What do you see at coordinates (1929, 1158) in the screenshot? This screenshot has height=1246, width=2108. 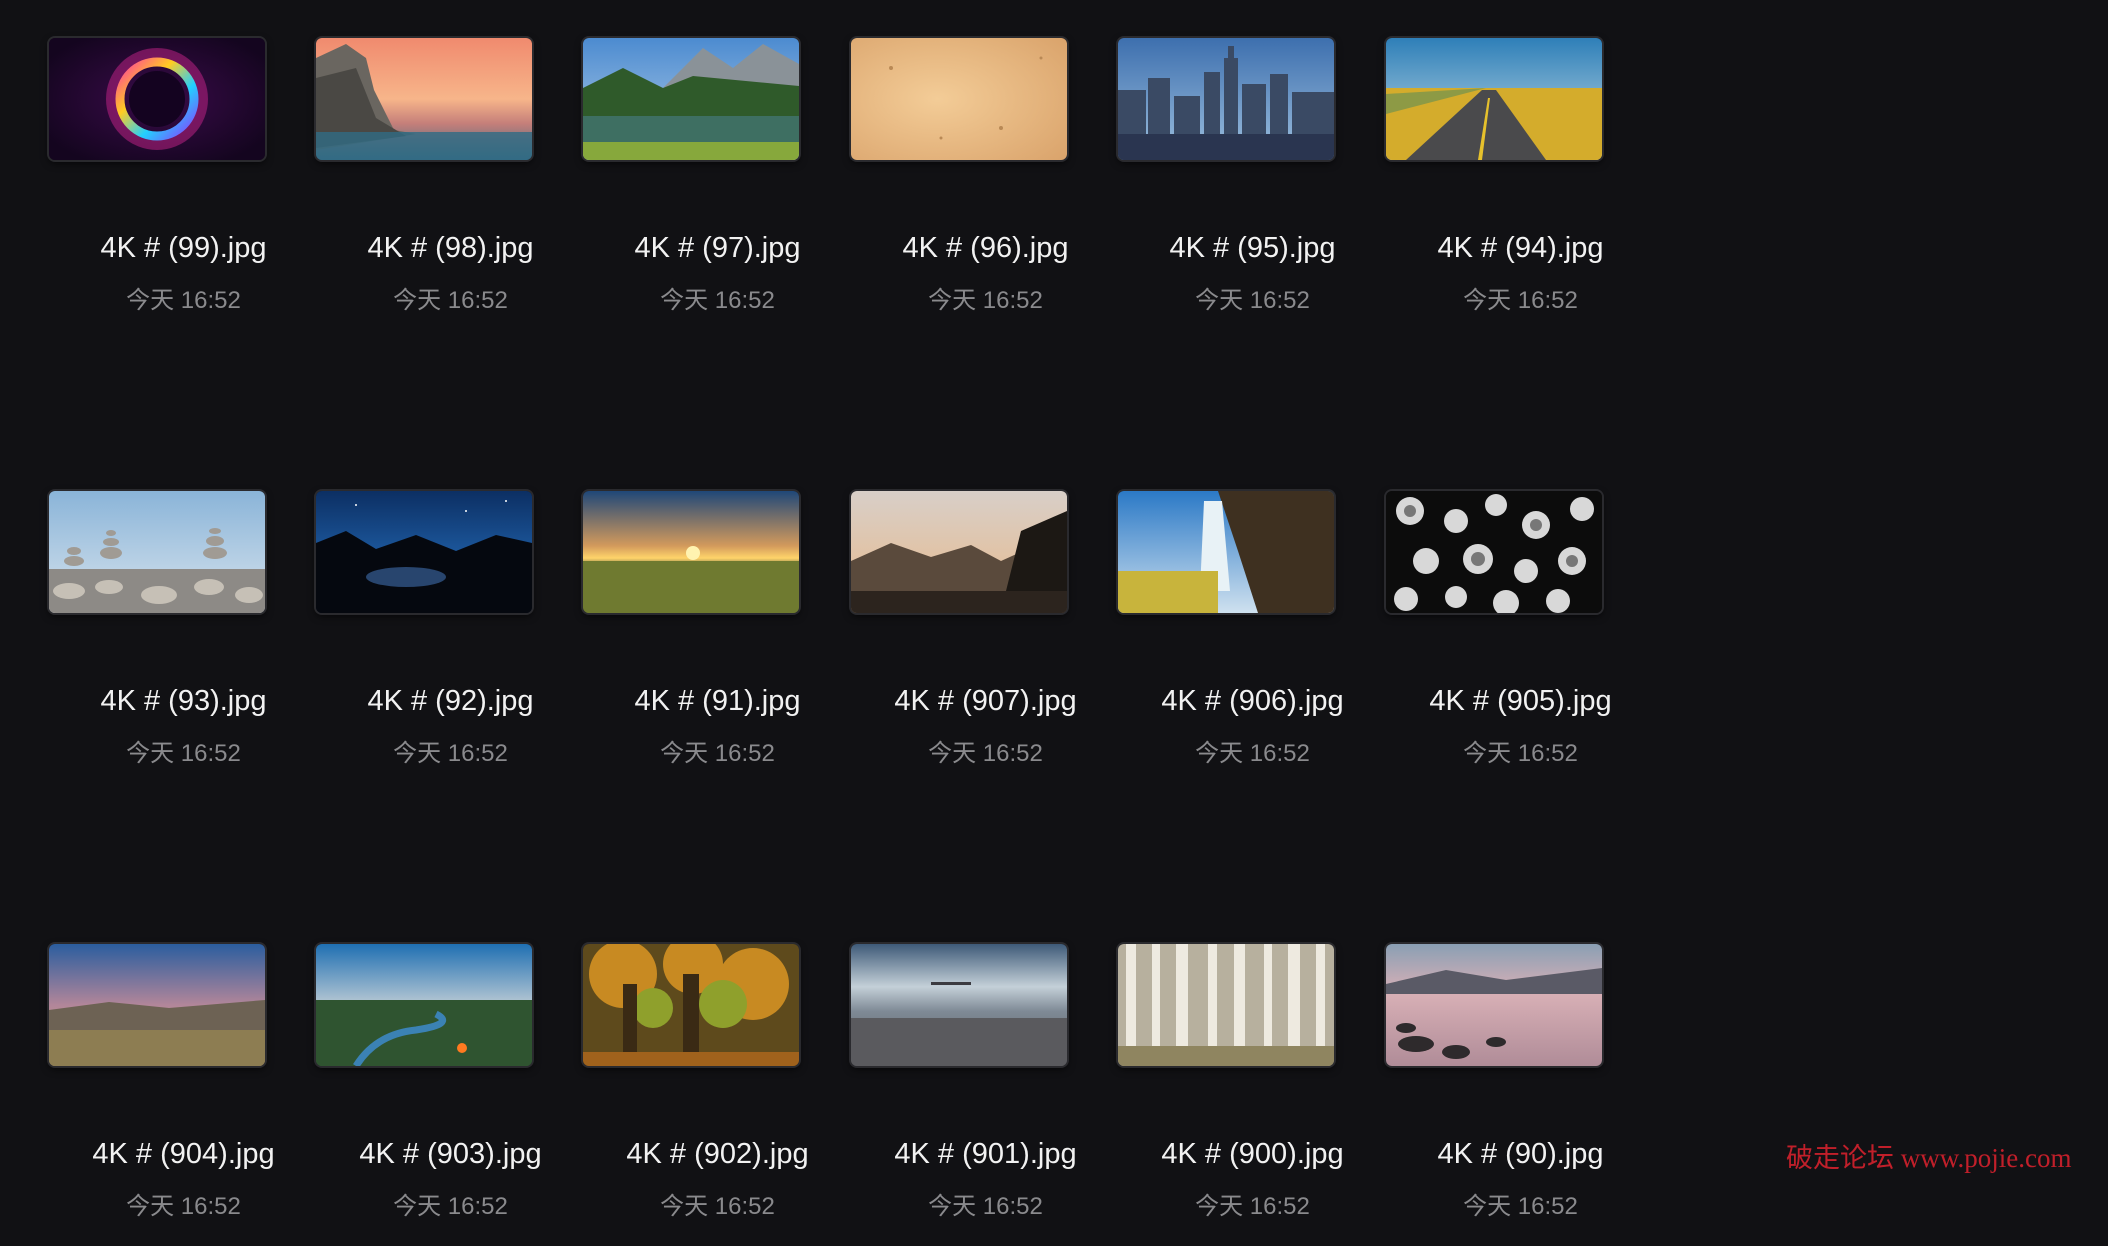 I see `watermark-text: 破走论坛 www.pojie.com` at bounding box center [1929, 1158].